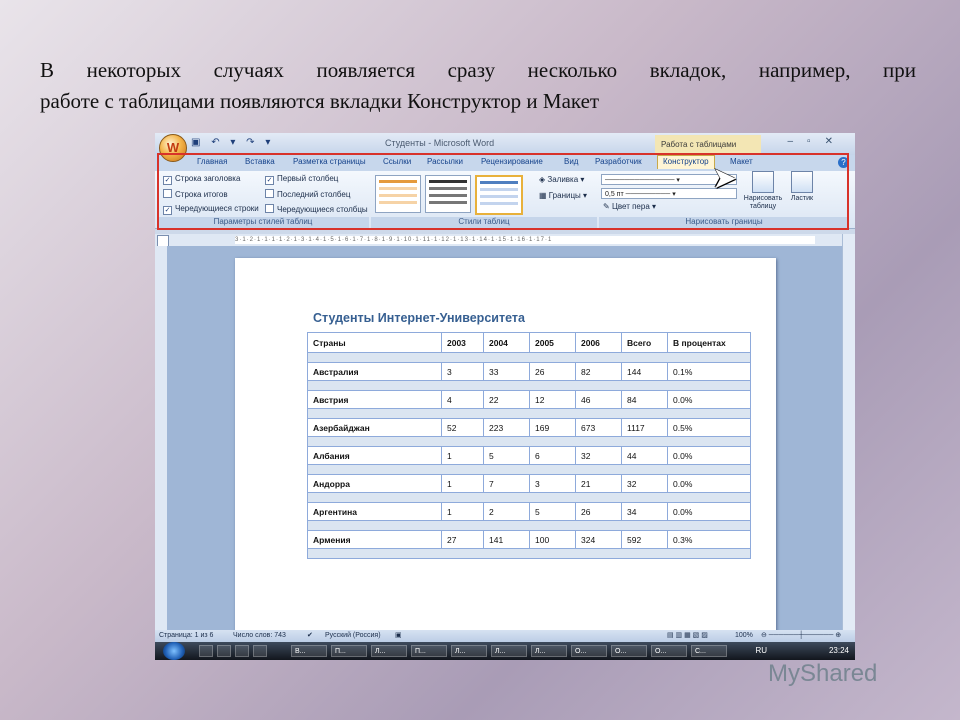 The image size is (960, 720). What do you see at coordinates (598, 539) in the screenshot?
I see `table-cell: 324` at bounding box center [598, 539].